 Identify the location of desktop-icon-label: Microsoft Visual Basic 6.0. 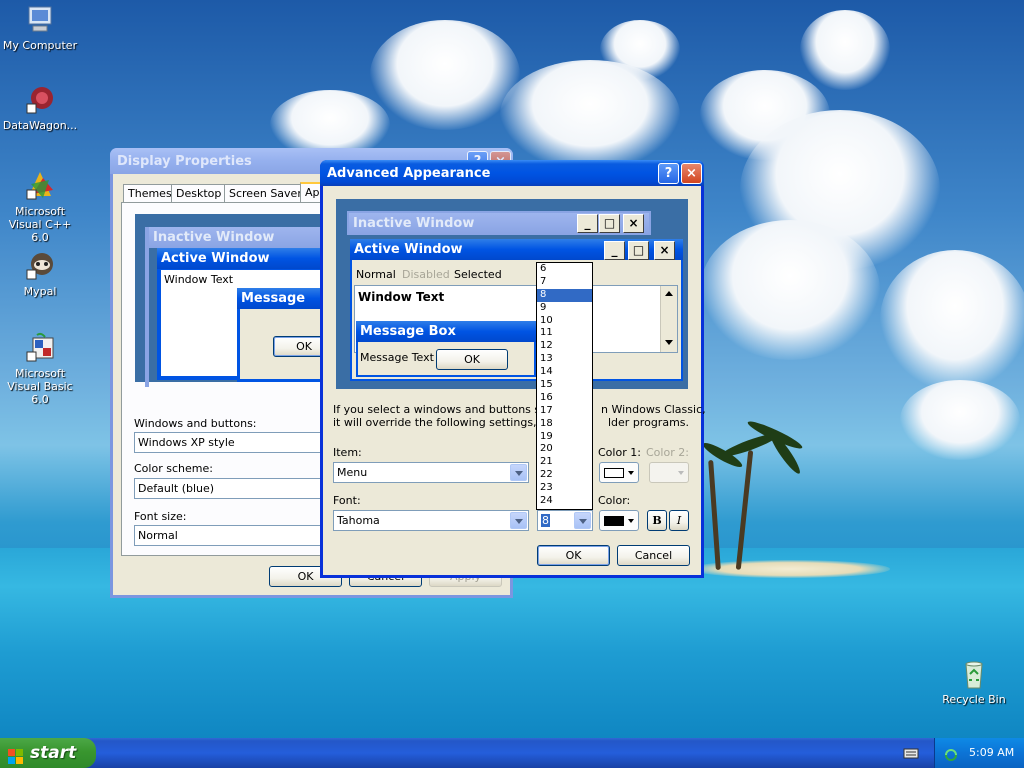
(40, 386).